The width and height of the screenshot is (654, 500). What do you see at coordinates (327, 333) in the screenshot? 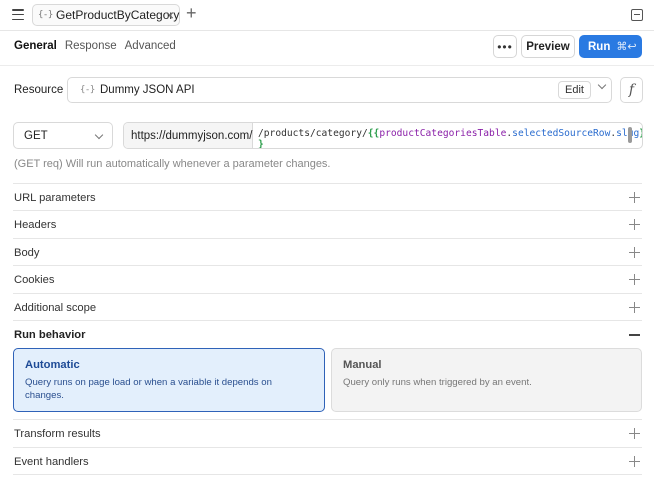
I see `section-run-behavior: Run behavior` at bounding box center [327, 333].